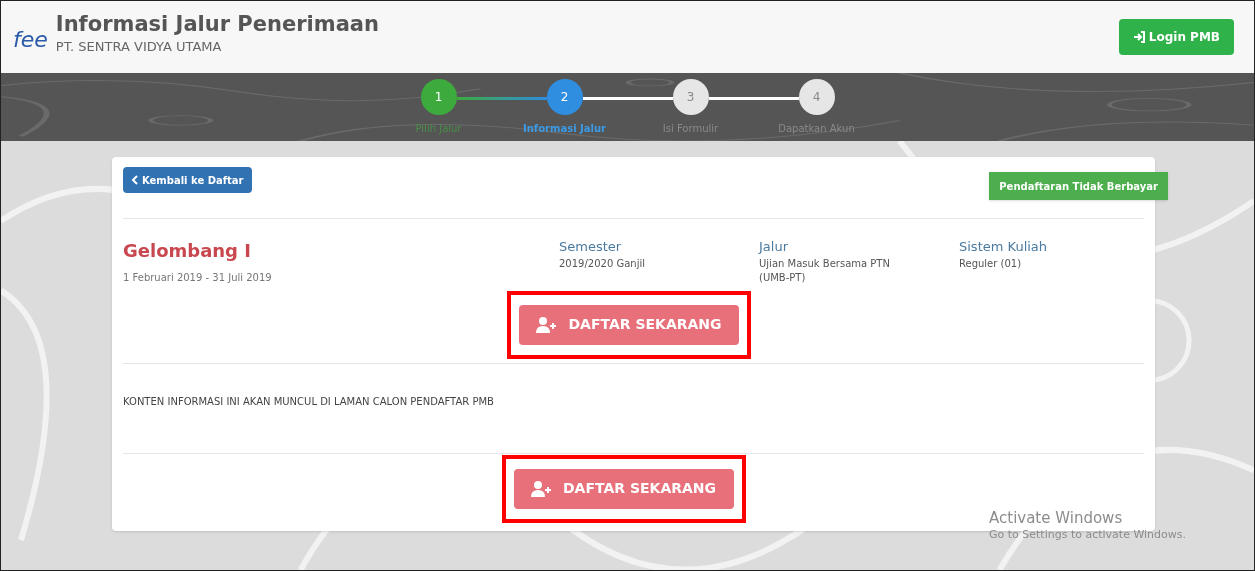 This screenshot has height=571, width=1255. I want to click on detail-label: Jalur, so click(774, 247).